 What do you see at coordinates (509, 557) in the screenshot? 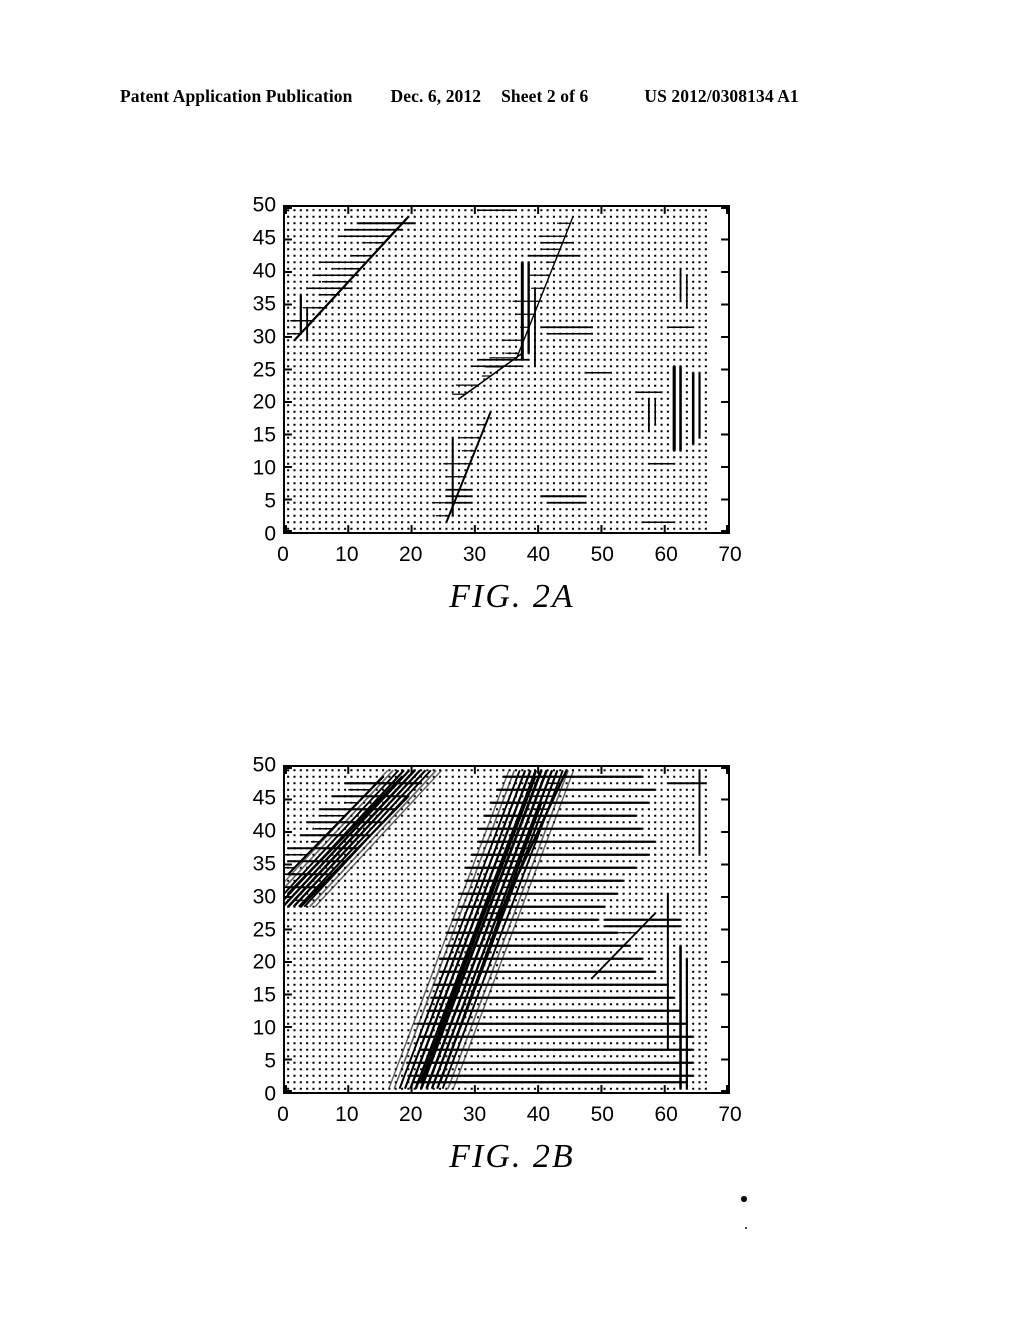
I see `x-axis-tick-labels-2a: 0 10 20 30 40 50 60 70` at bounding box center [509, 557].